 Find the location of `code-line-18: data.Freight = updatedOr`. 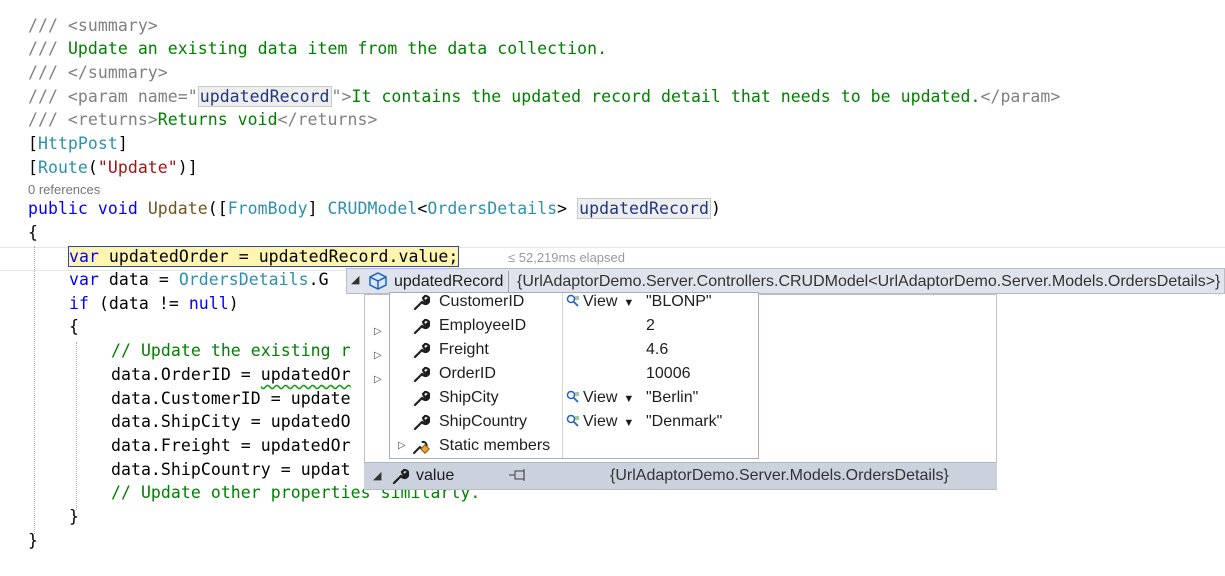

code-line-18: data.Freight = updatedOr is located at coordinates (231, 445).